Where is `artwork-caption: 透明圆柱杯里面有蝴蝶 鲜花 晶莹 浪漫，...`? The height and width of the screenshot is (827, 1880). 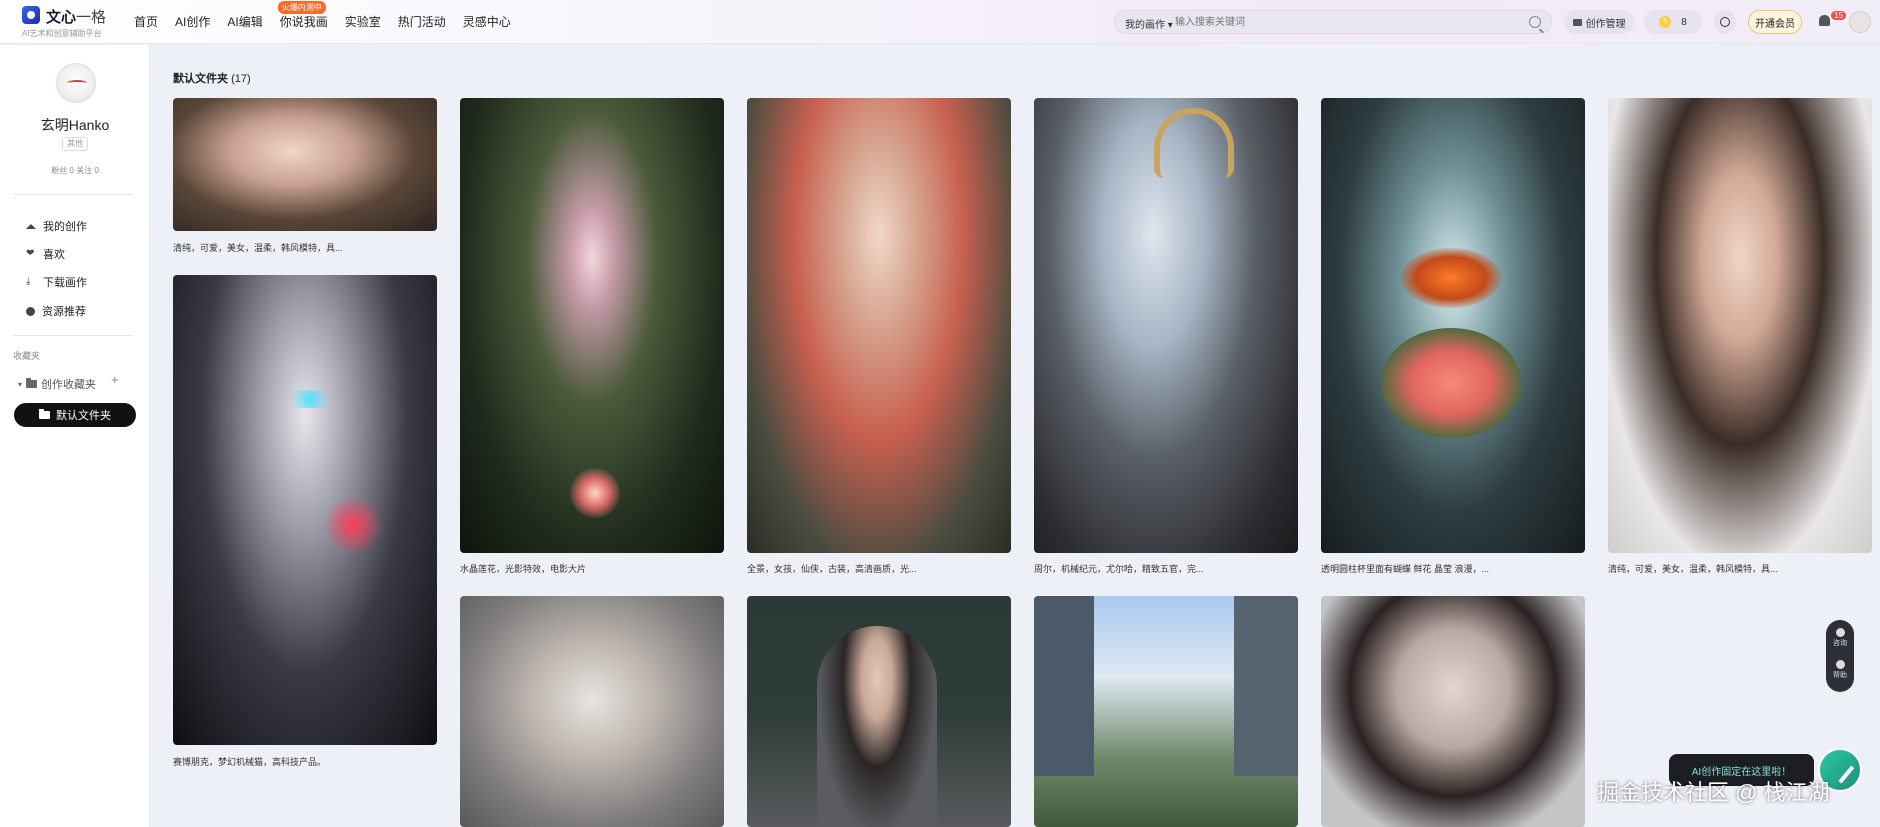 artwork-caption: 透明圆柱杯里面有蝴蝶 鲜花 晶莹 浪漫，... is located at coordinates (1405, 569).